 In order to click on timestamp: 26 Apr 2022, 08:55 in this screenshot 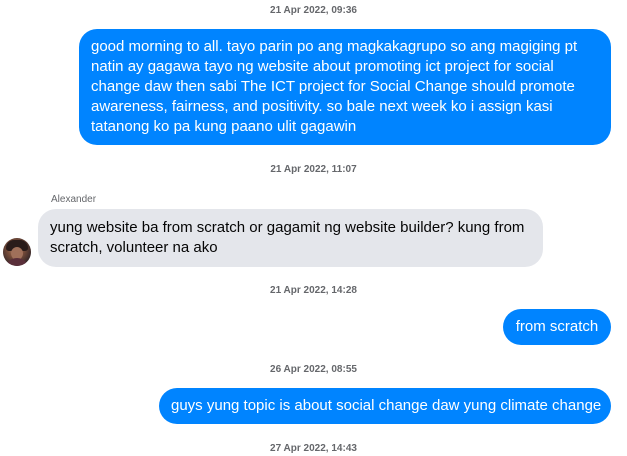, I will do `click(313, 369)`.